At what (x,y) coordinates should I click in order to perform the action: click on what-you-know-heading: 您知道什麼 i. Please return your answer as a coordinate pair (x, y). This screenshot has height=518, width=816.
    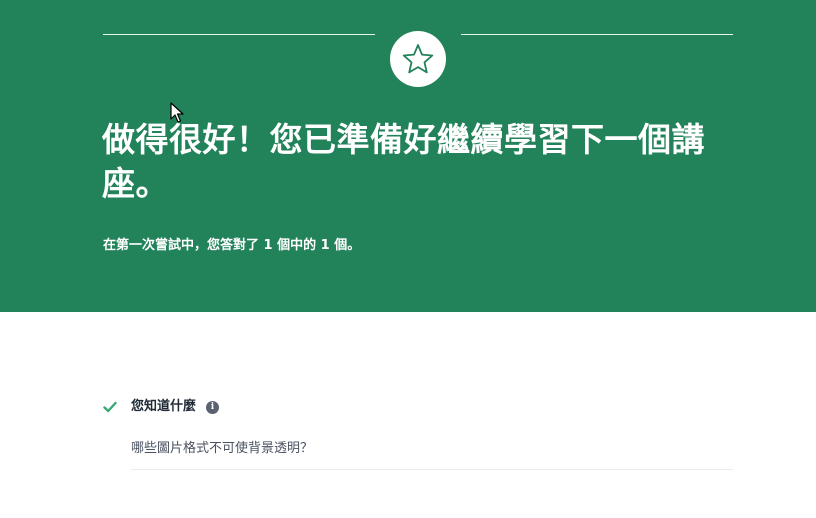
    Looking at the image, I should click on (175, 407).